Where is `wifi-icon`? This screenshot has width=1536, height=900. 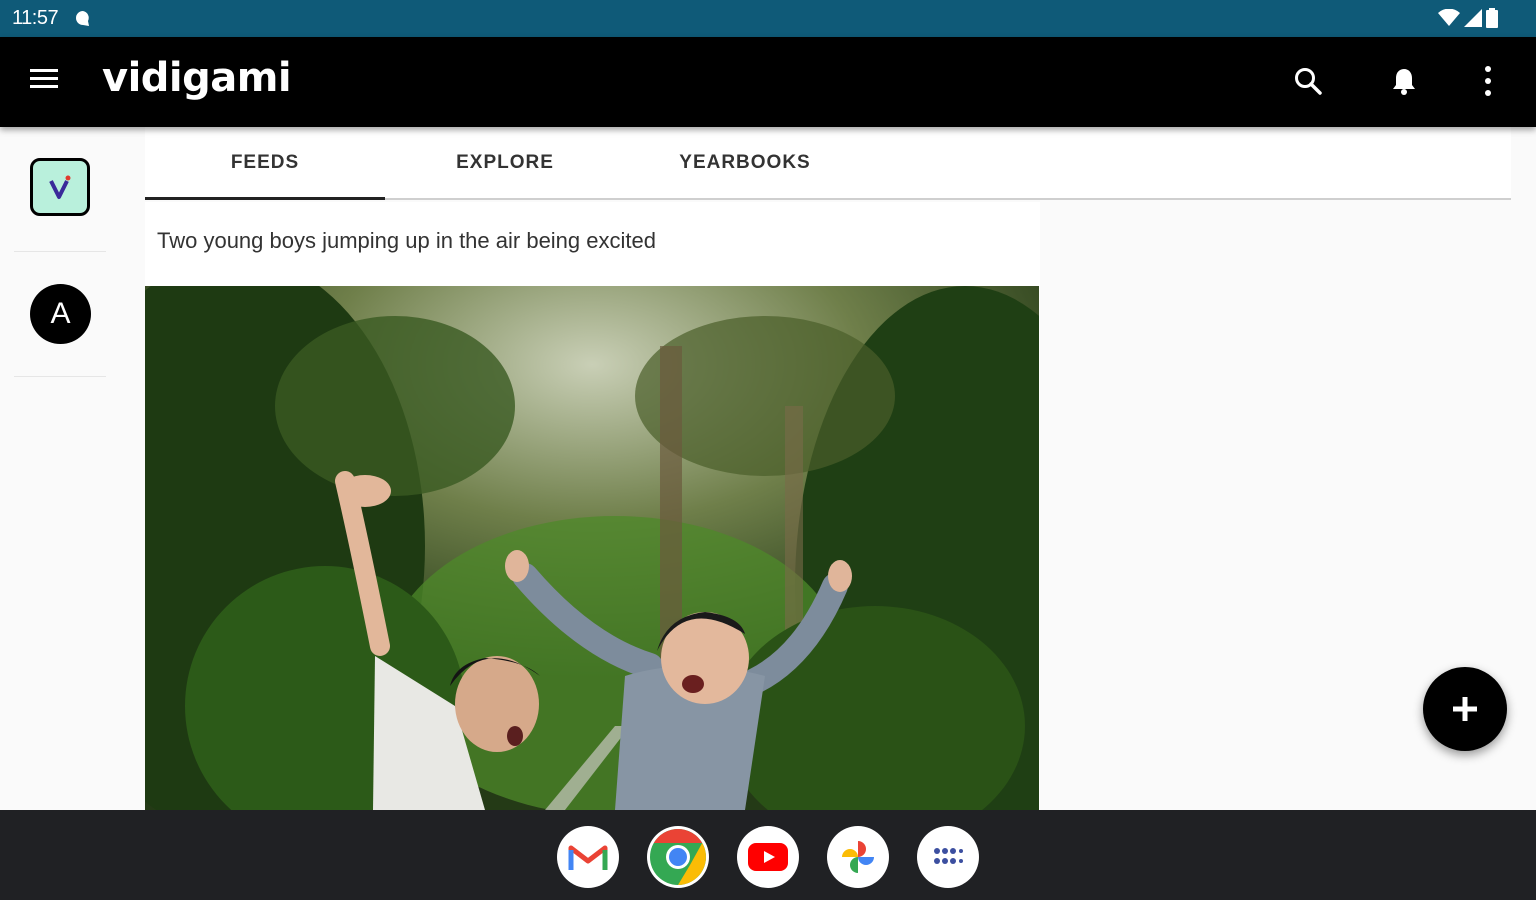
wifi-icon is located at coordinates (1449, 20).